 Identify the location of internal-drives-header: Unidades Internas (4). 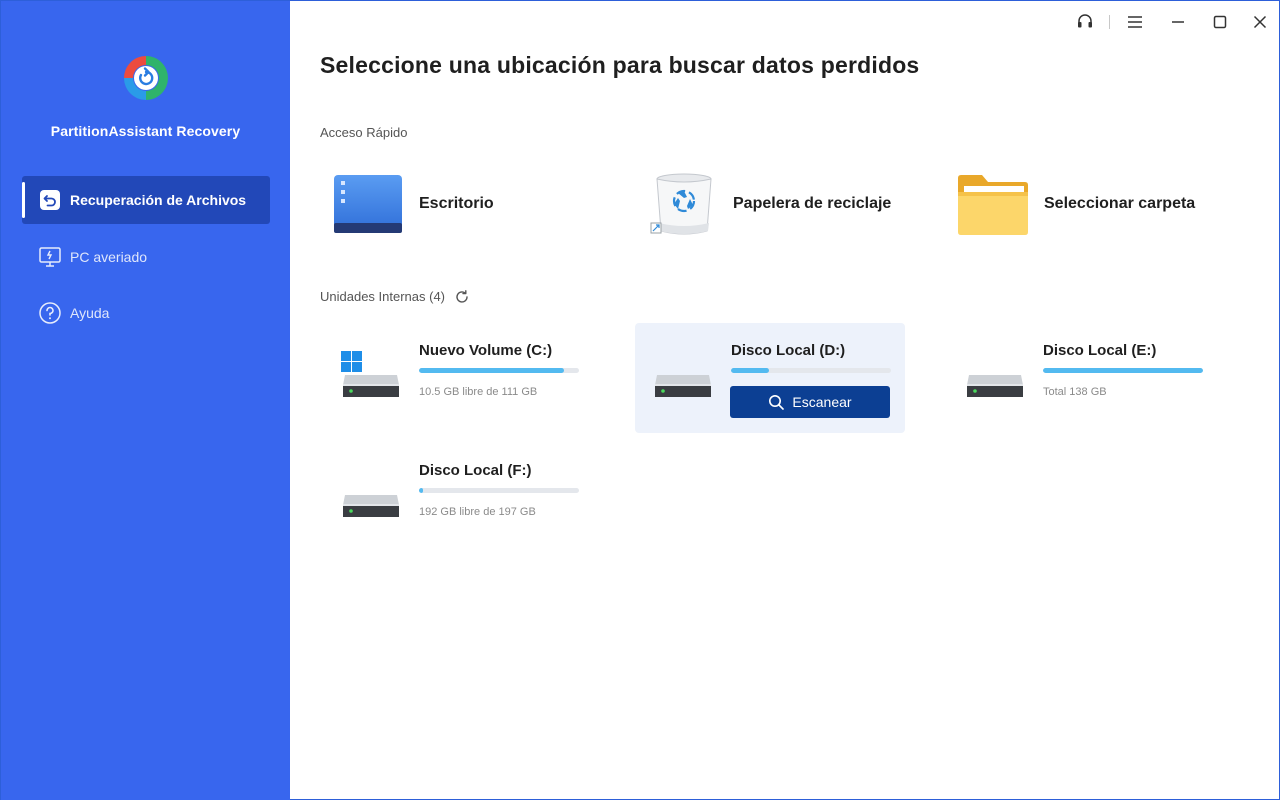
(394, 296).